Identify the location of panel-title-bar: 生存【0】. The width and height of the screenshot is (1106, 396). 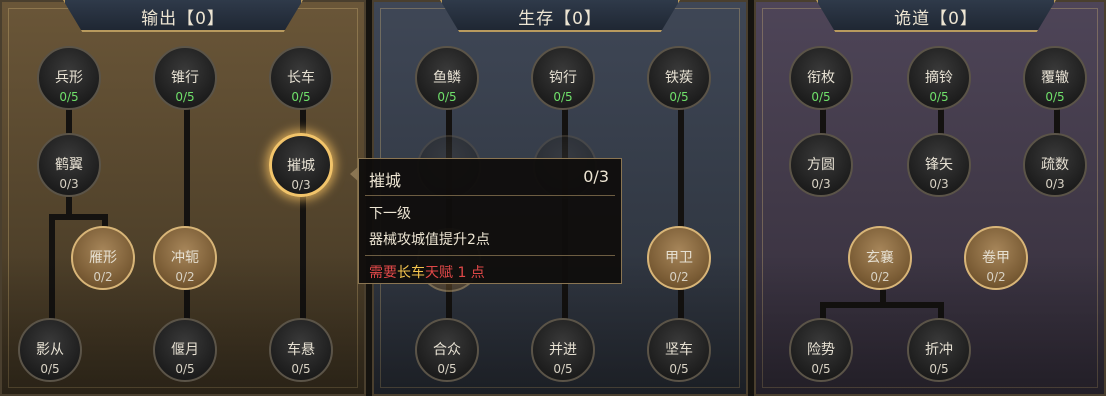
(560, 16).